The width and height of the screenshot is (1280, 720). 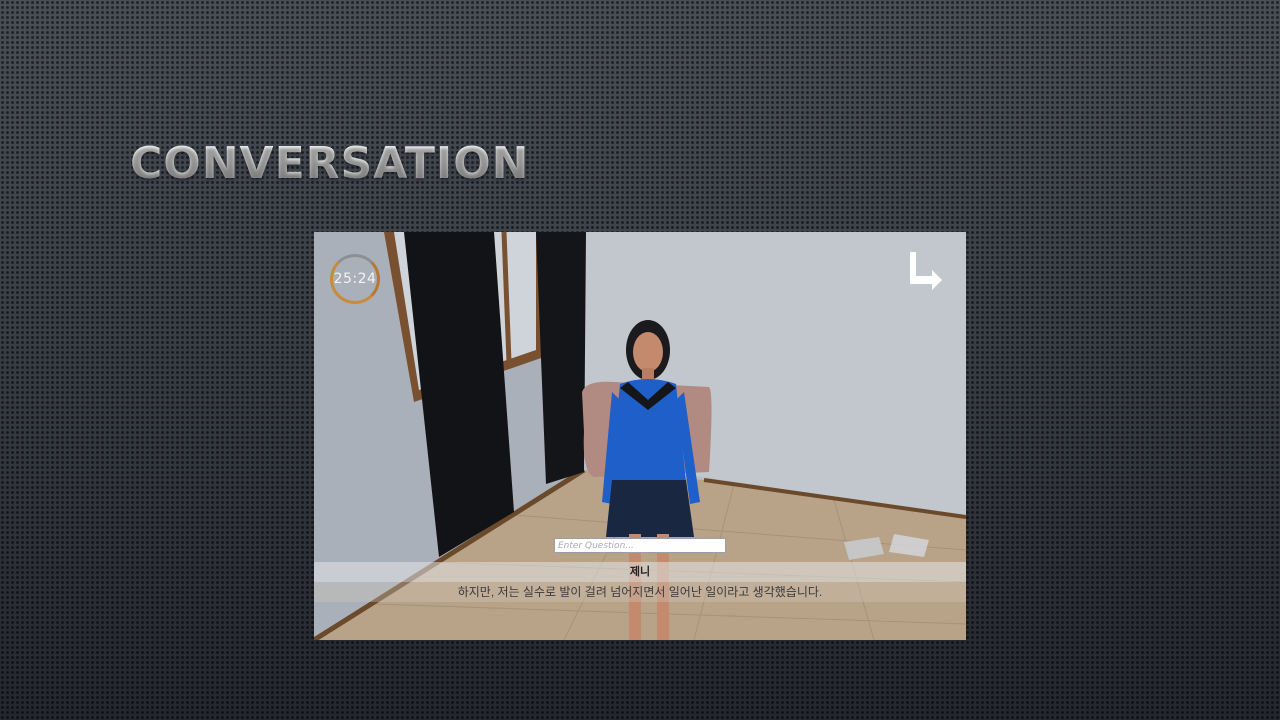 What do you see at coordinates (648, 432) in the screenshot?
I see `character-top` at bounding box center [648, 432].